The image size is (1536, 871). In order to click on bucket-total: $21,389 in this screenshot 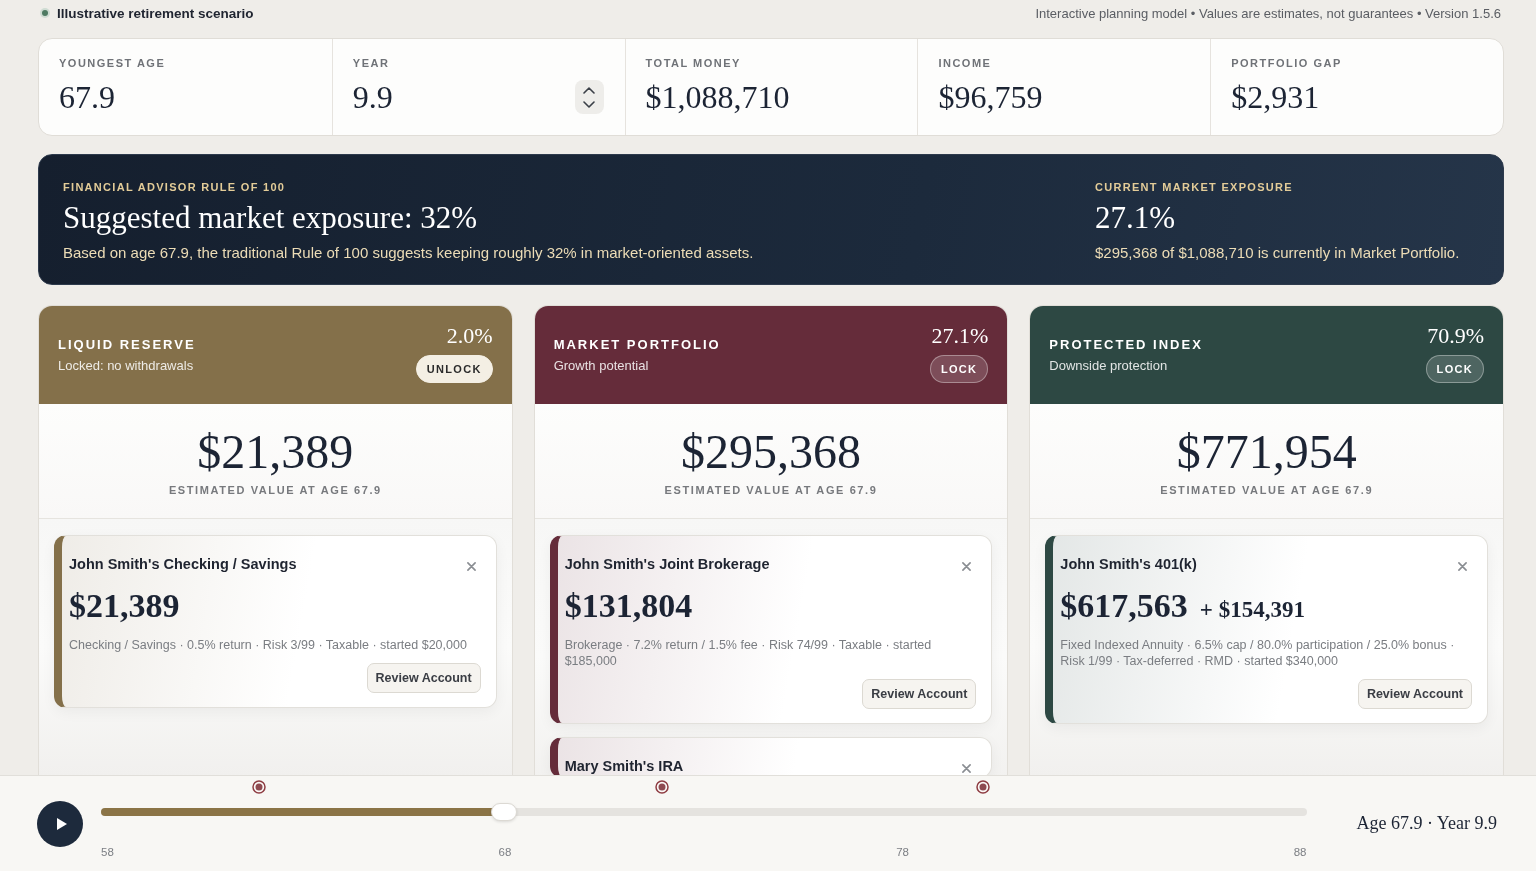, I will do `click(275, 452)`.